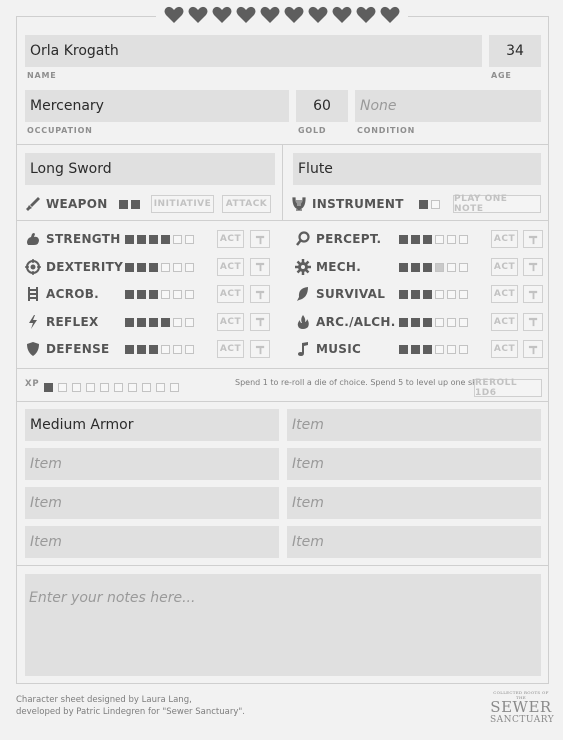 The image size is (563, 740). Describe the element at coordinates (417, 169) in the screenshot. I see `instrument-field: Flute` at that location.